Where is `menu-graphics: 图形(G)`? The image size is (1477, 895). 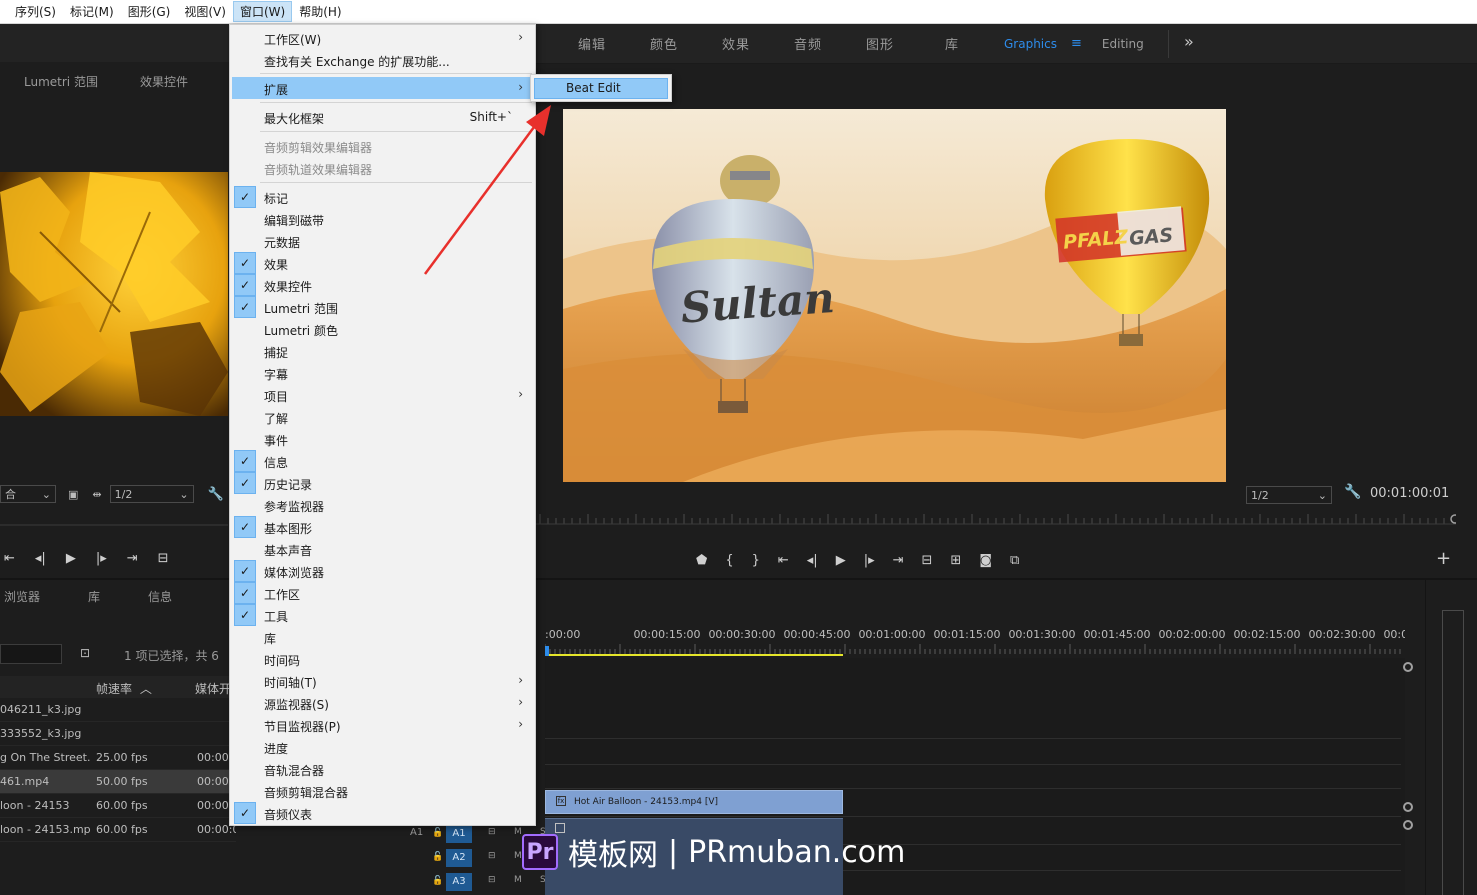 menu-graphics: 图形(G) is located at coordinates (149, 11).